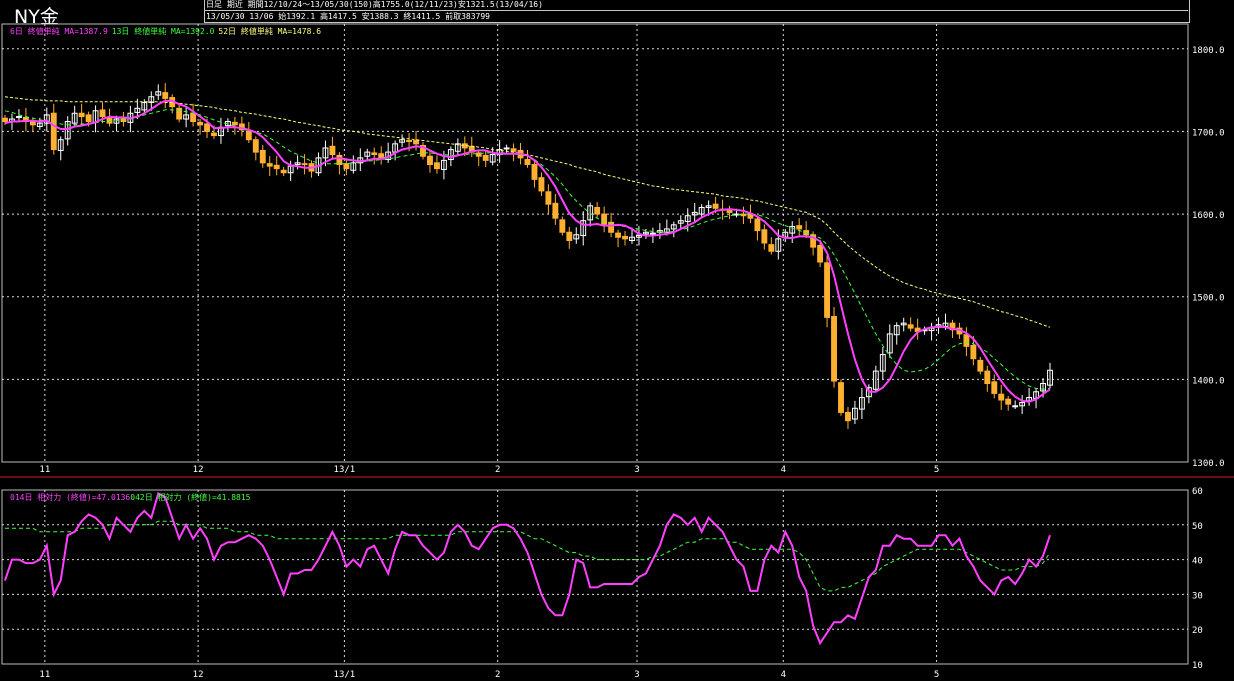 The height and width of the screenshot is (681, 1234). What do you see at coordinates (936, 675) in the screenshot?
I see `rsi-x-tick-label: 5` at bounding box center [936, 675].